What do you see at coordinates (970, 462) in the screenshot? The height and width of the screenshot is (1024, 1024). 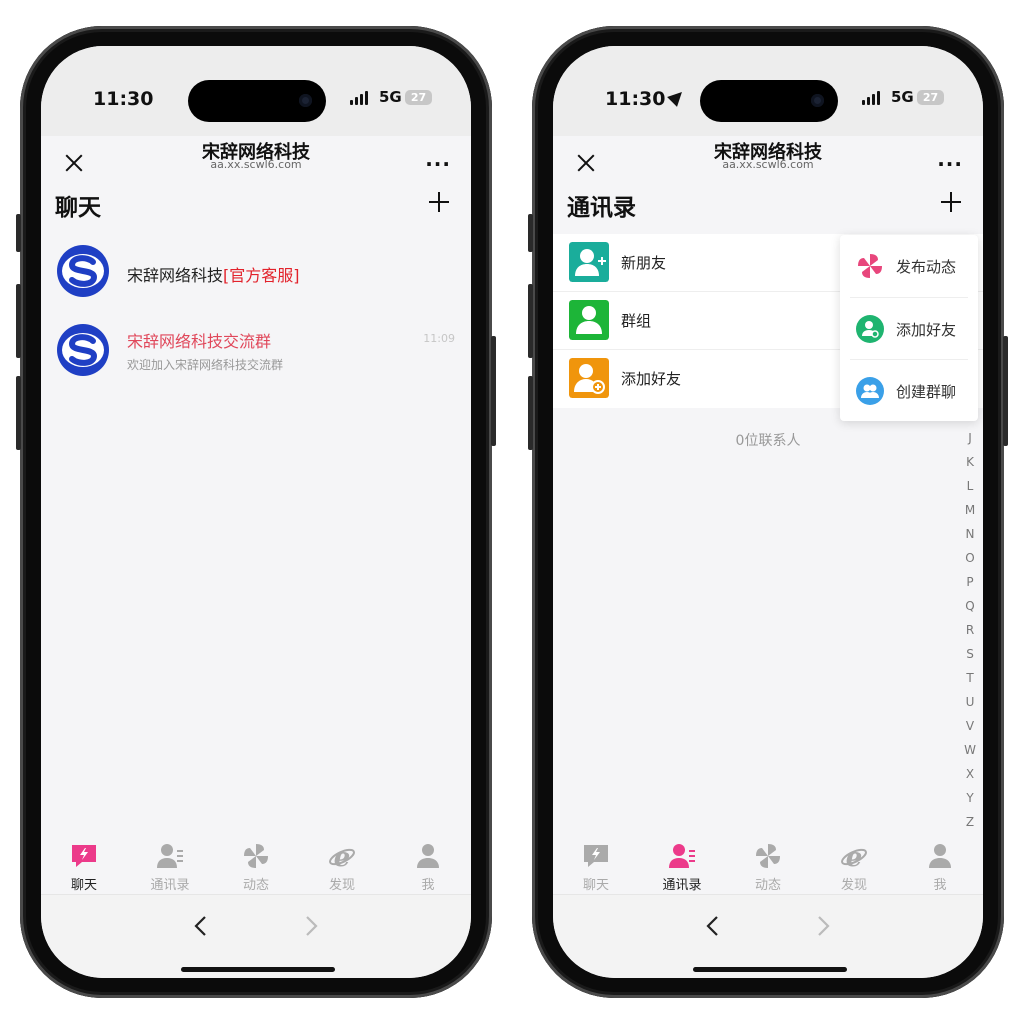 I see `index-letter: K` at bounding box center [970, 462].